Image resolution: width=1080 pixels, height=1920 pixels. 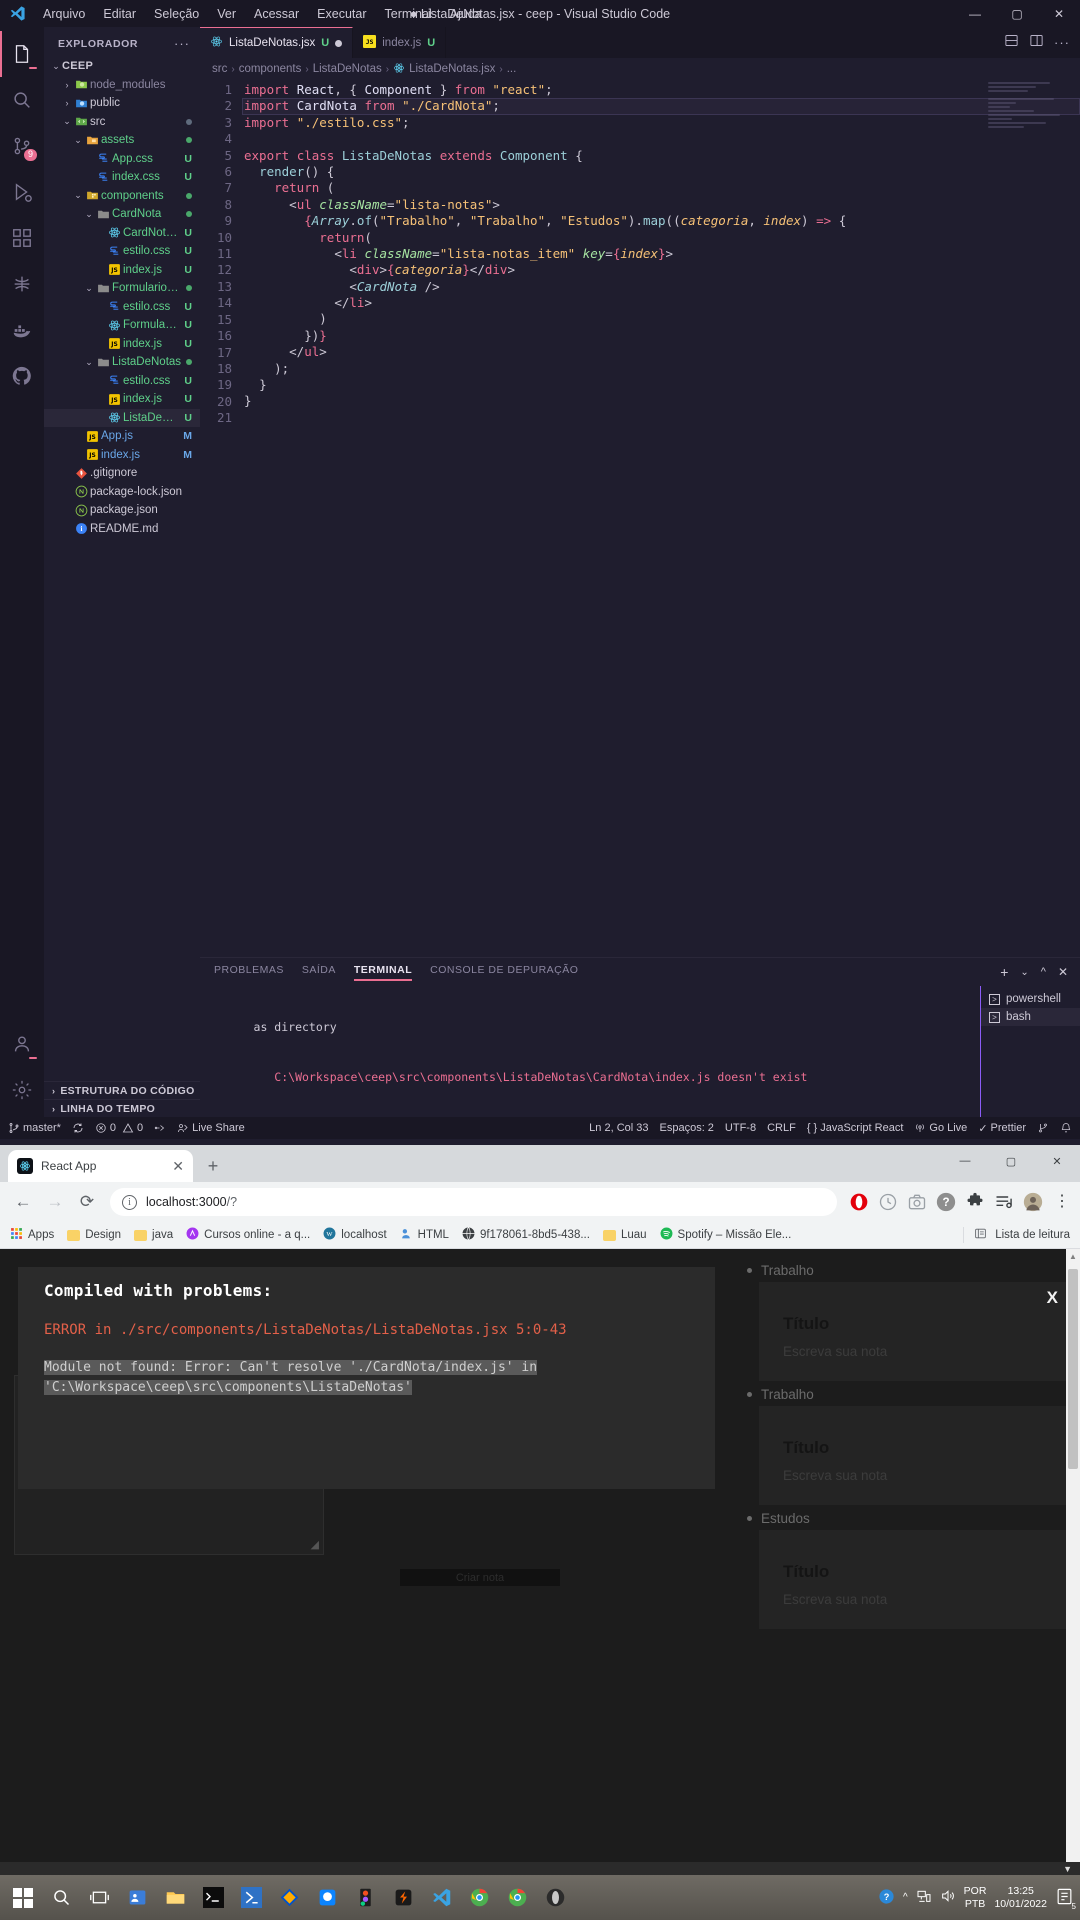 What do you see at coordinates (315, 1544) in the screenshot?
I see `resize-handle-icon: ◢` at bounding box center [315, 1544].